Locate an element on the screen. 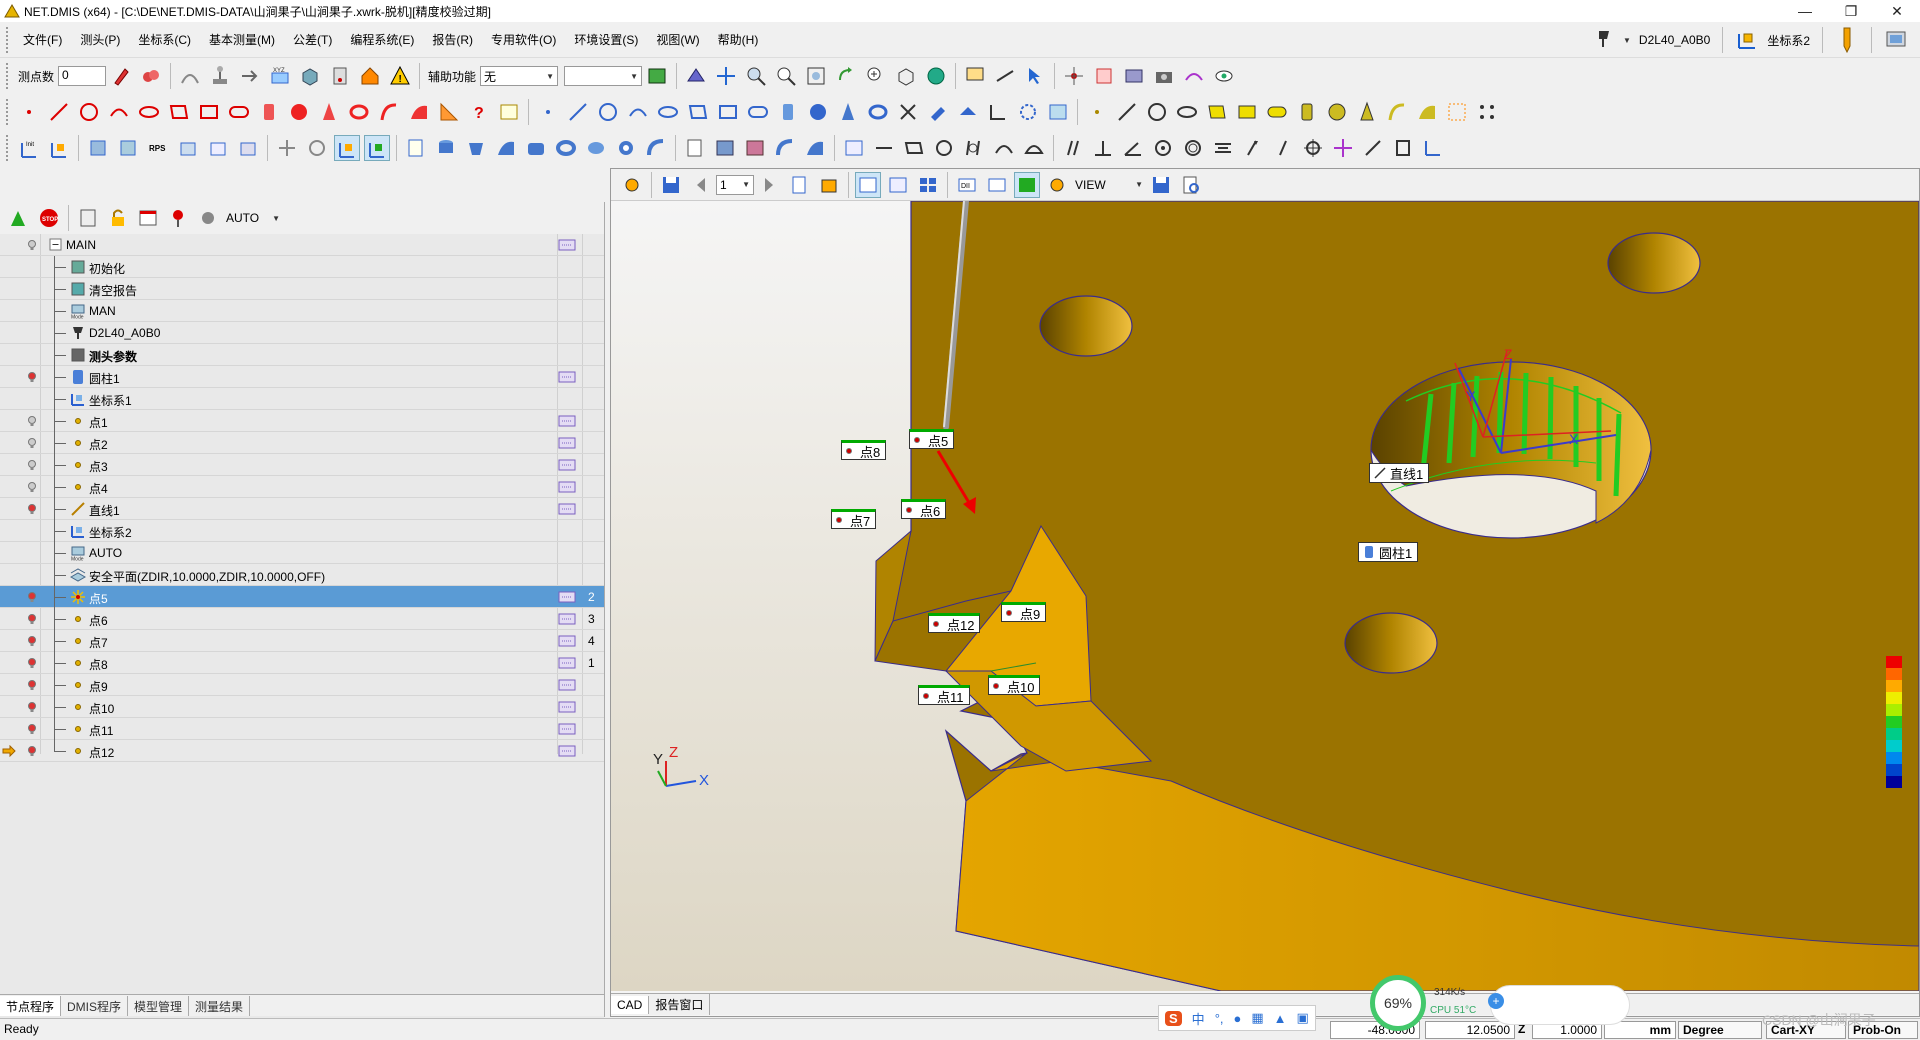 Image resolution: width=1920 pixels, height=1040 pixels. zoom-in-icon is located at coordinates (876, 76).